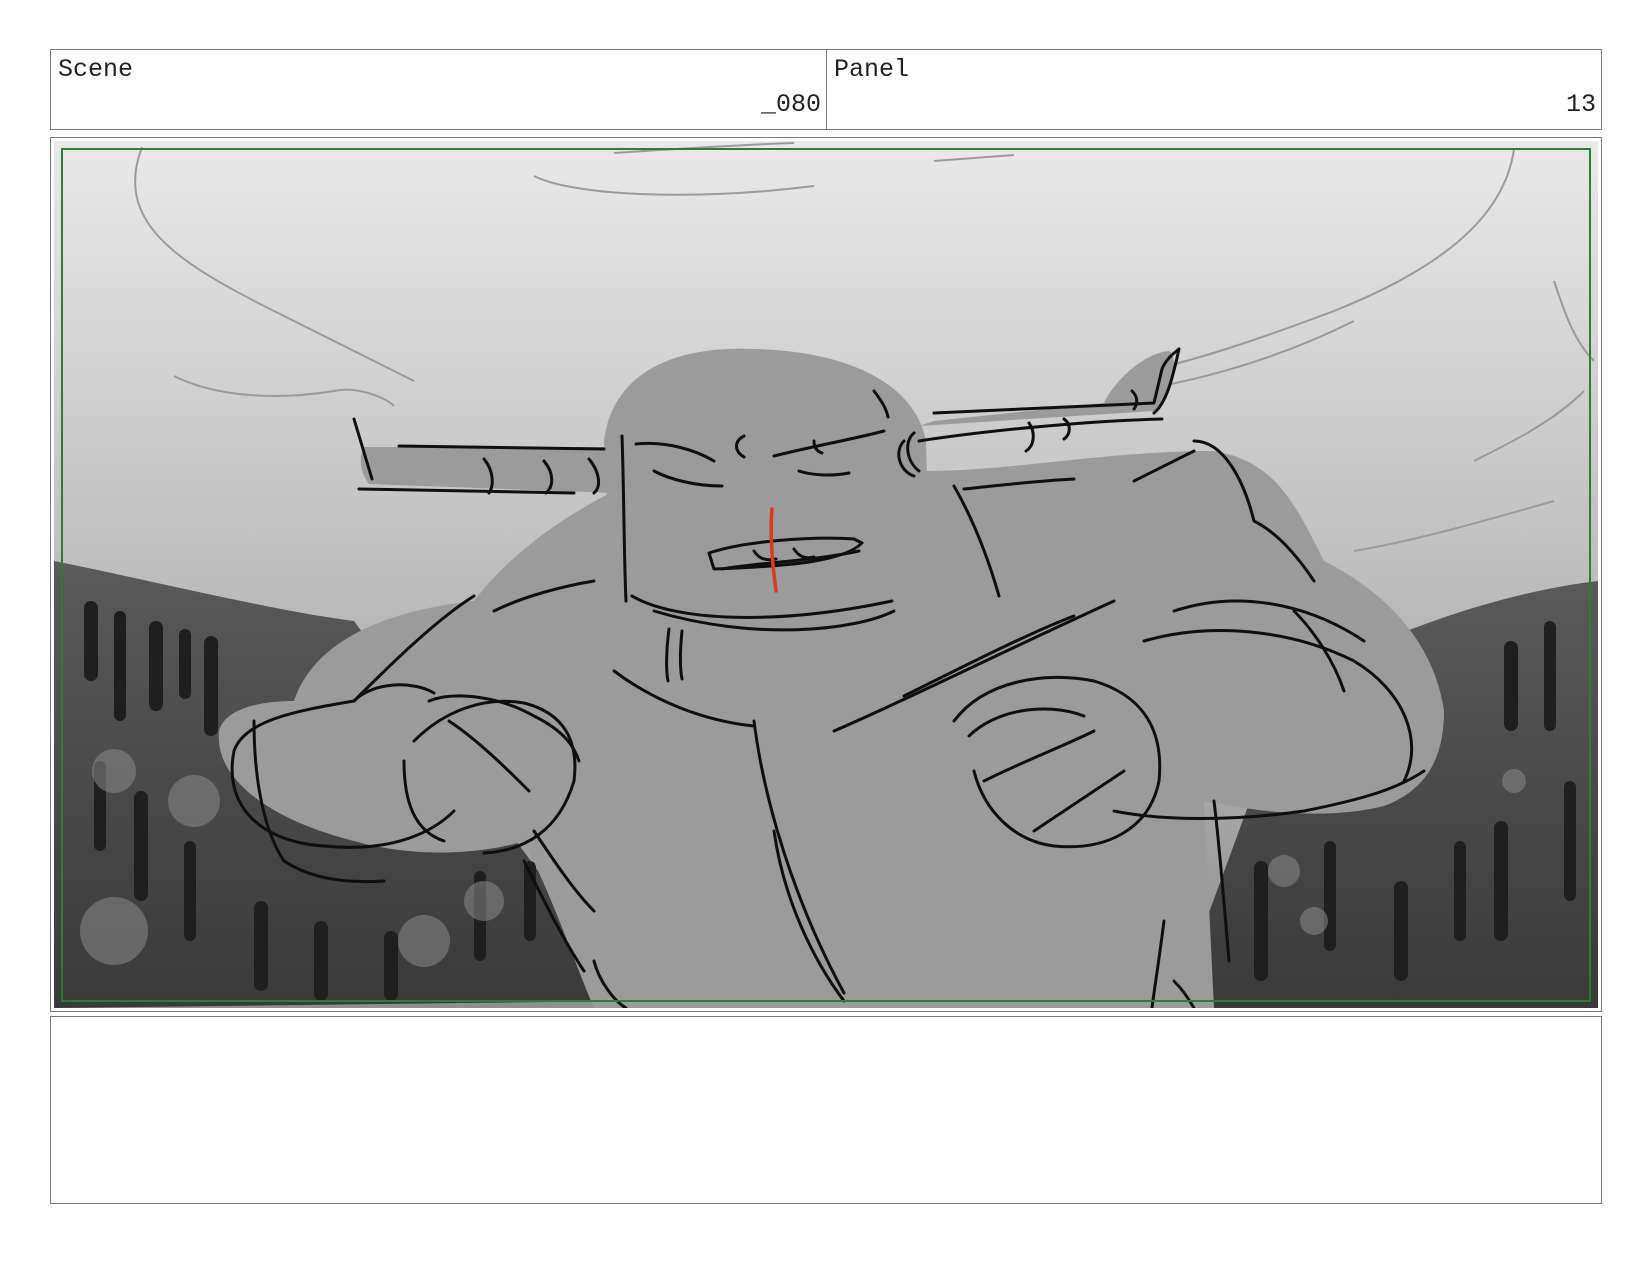  Describe the element at coordinates (439, 89) in the screenshot. I see `scene-cell: Scene _080` at that location.